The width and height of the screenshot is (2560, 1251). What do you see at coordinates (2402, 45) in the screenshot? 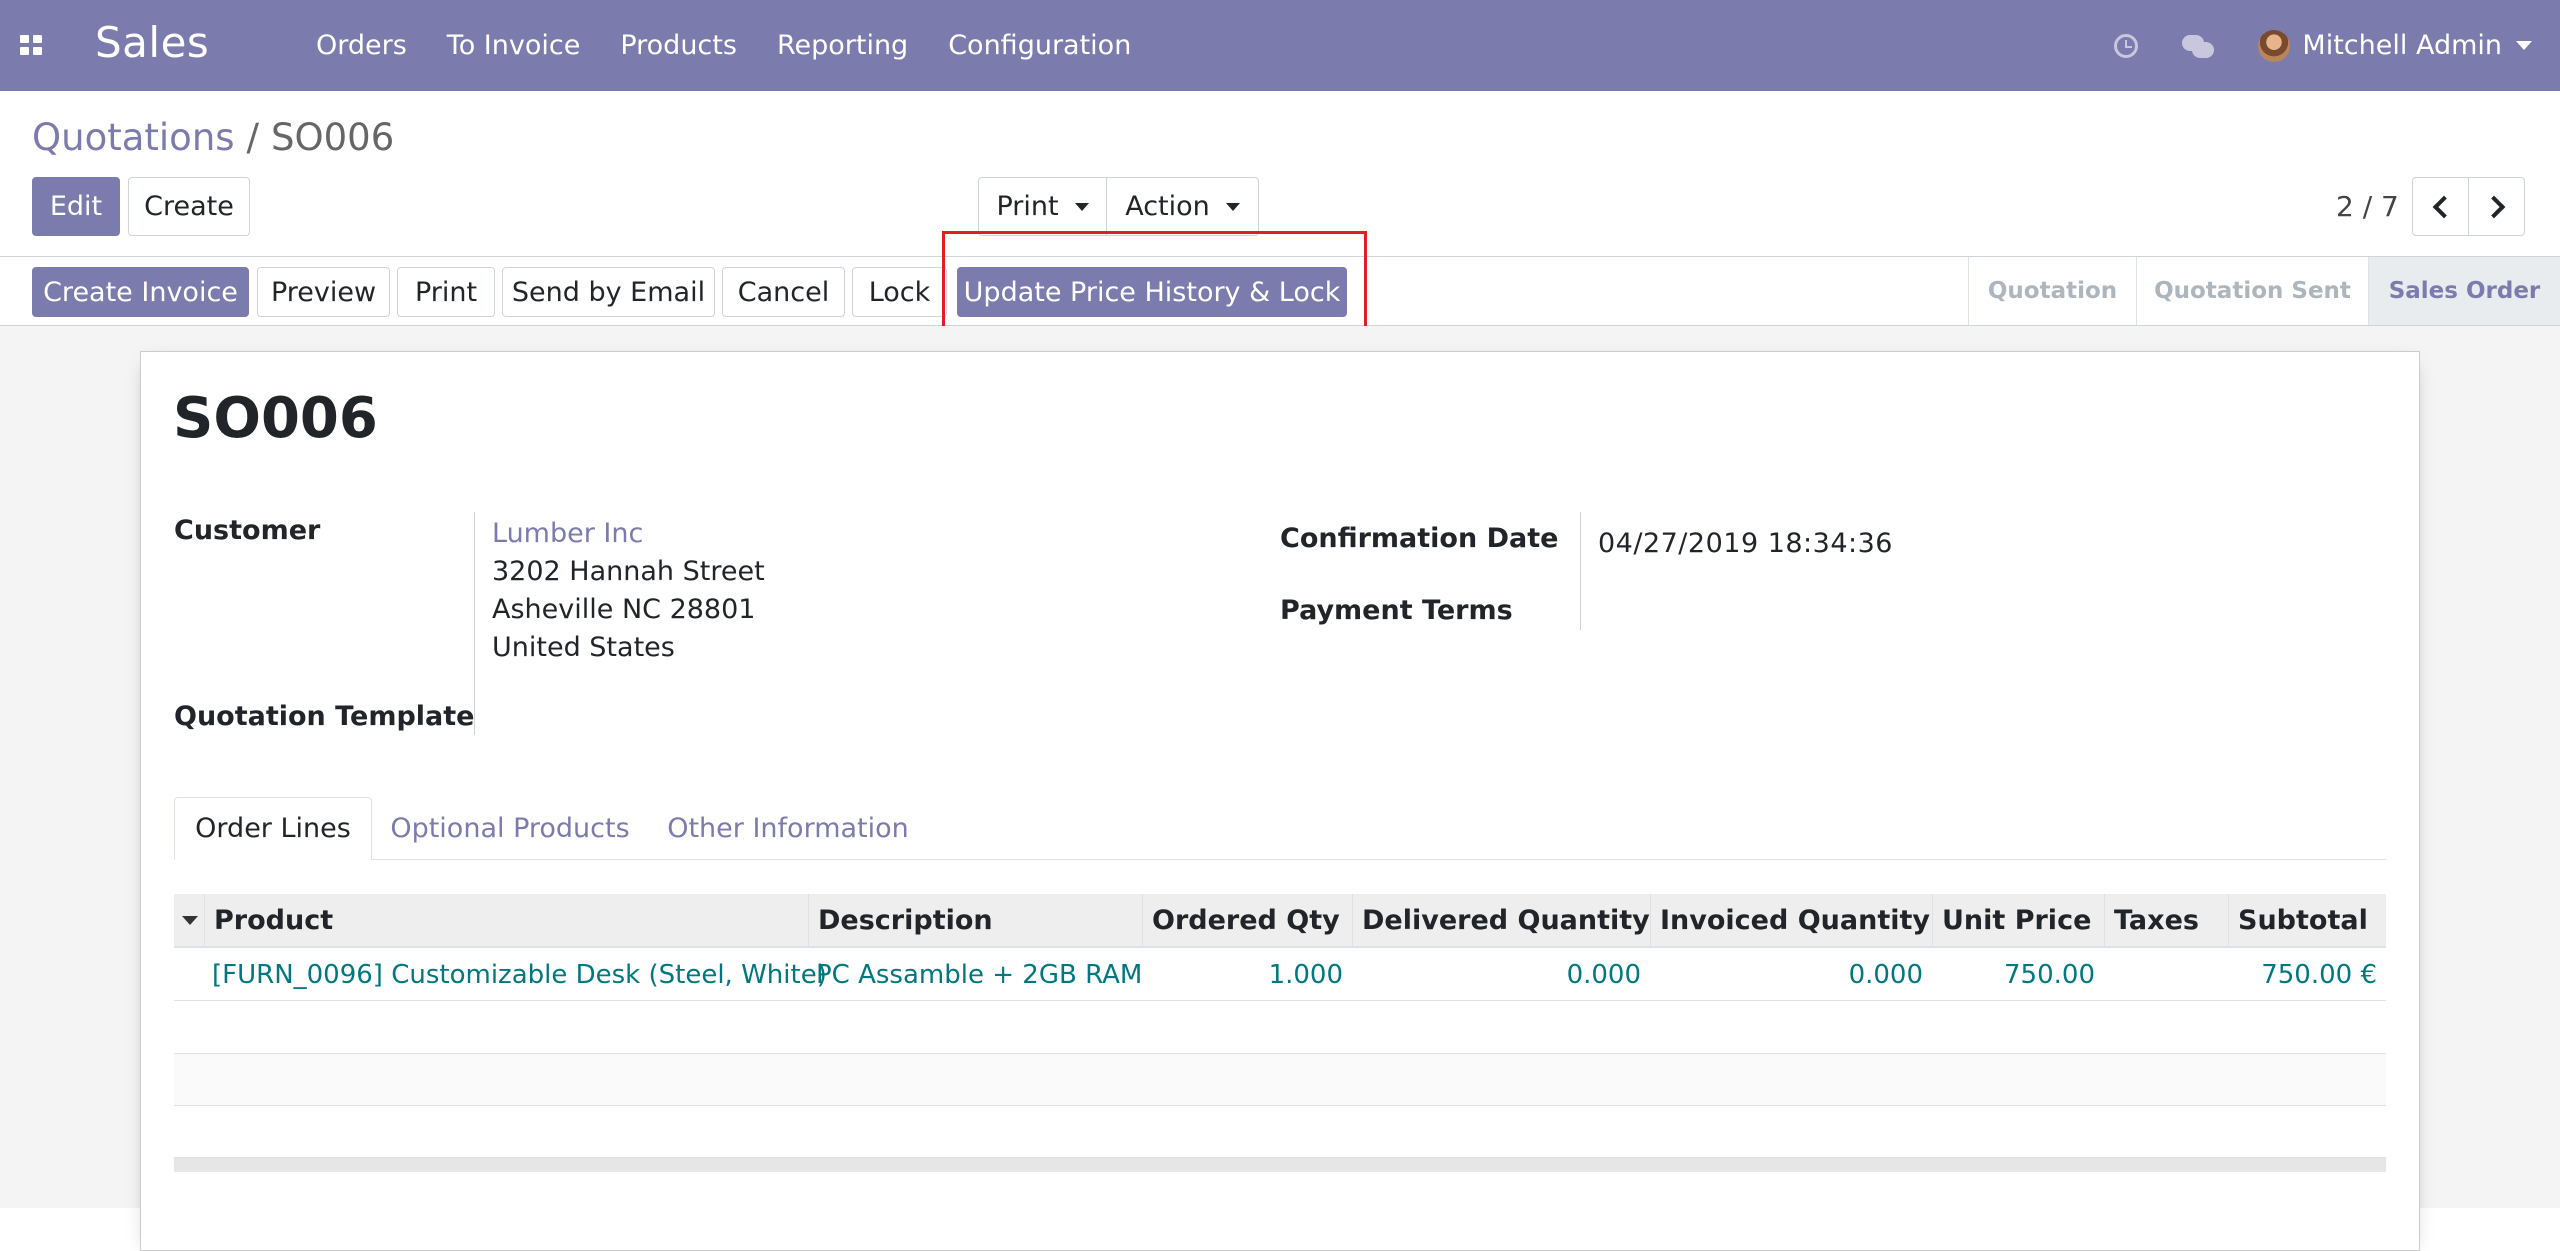
I see `user-menu-name: Mitchell Admin` at bounding box center [2402, 45].